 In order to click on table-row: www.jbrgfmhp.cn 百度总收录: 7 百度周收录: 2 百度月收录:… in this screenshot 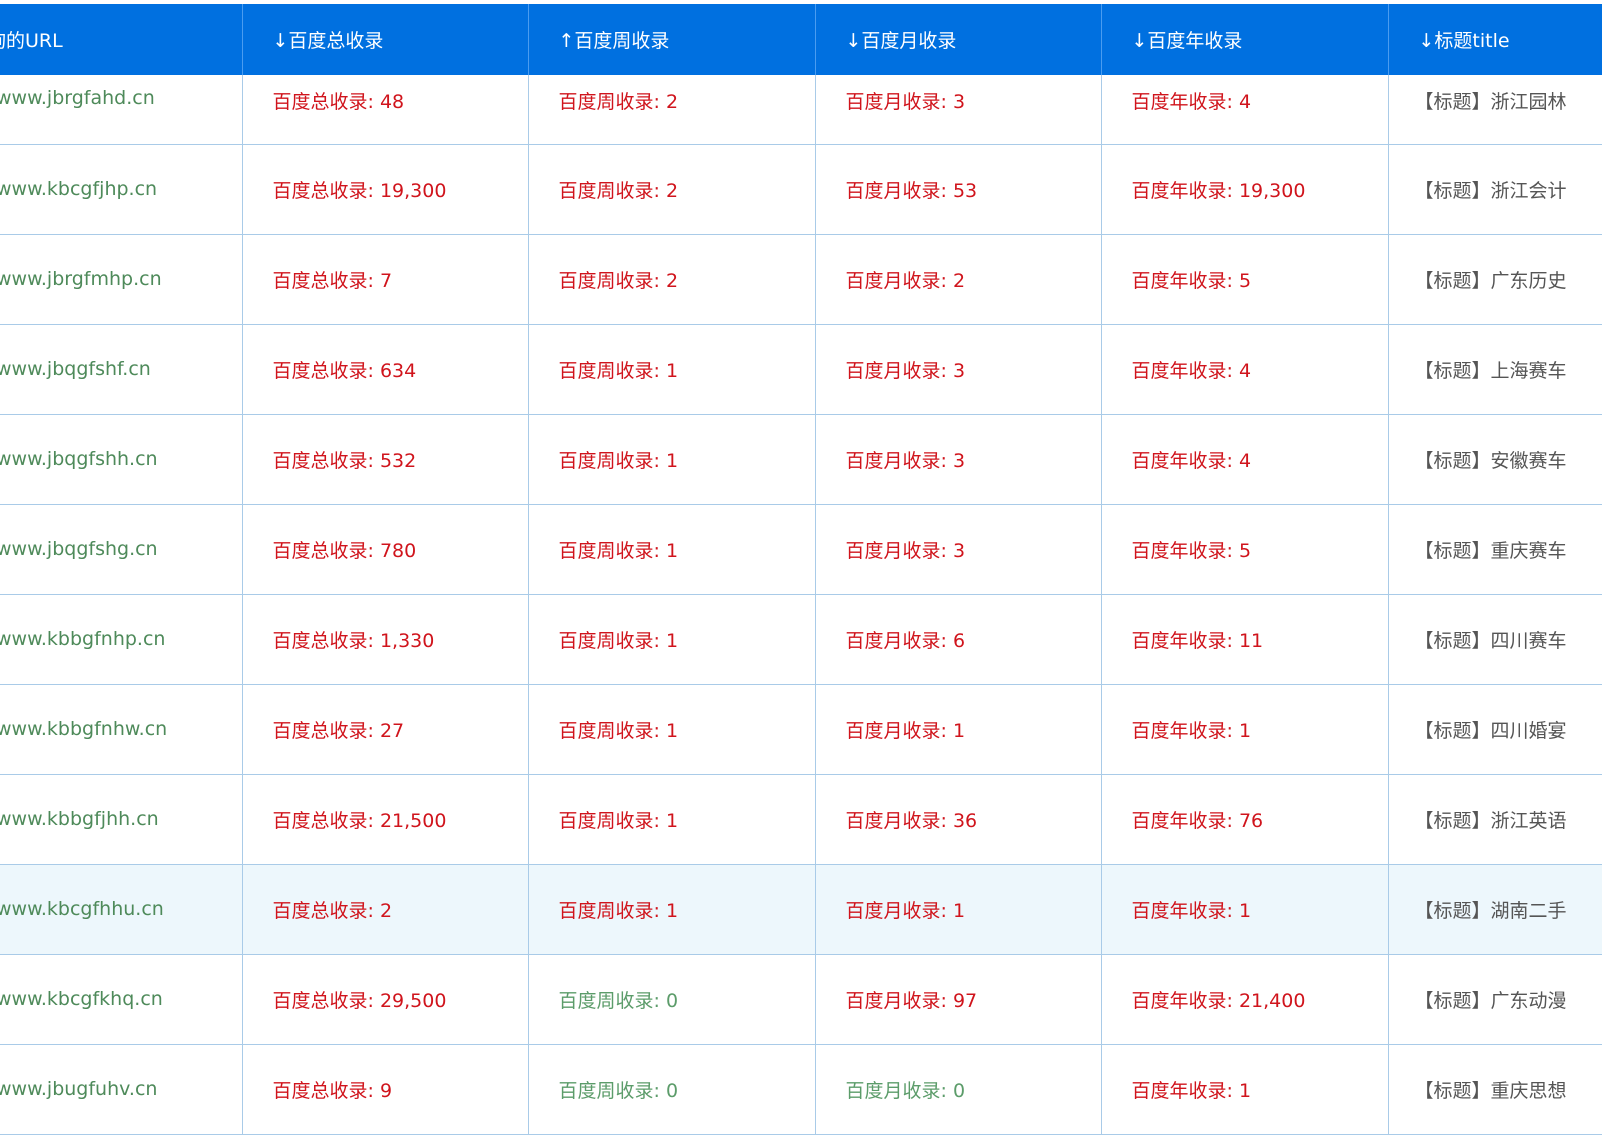, I will do `click(801, 279)`.